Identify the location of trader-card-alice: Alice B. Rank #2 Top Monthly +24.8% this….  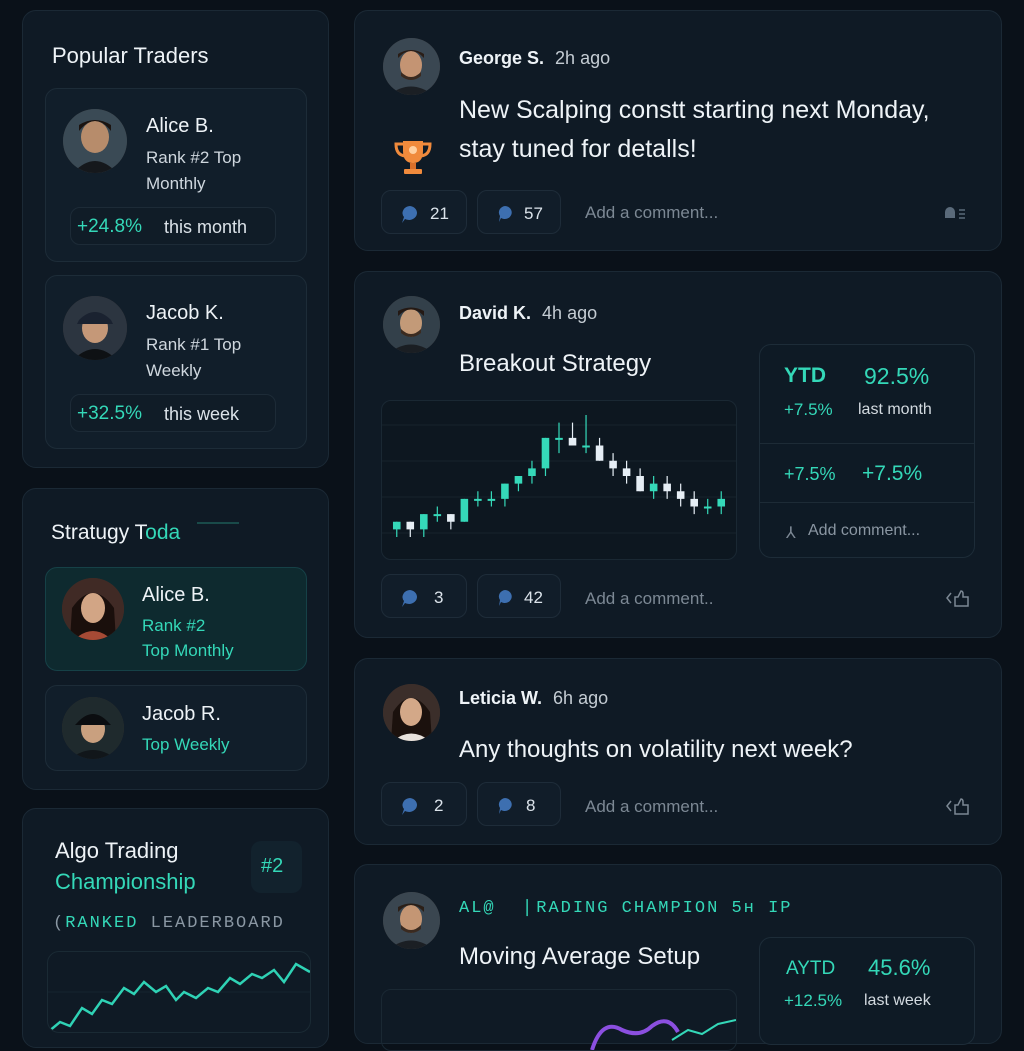
(176, 175).